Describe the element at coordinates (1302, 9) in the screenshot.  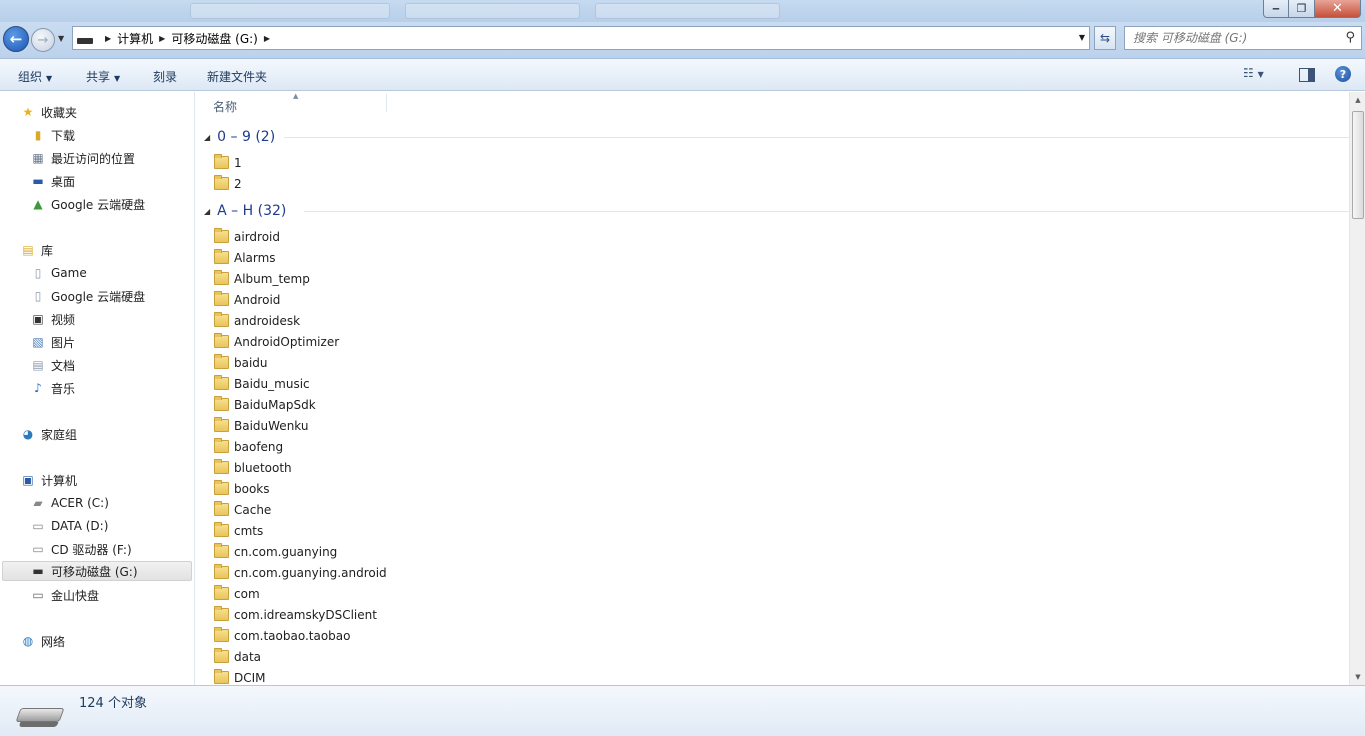
I see `maximize-button: ❐` at that location.